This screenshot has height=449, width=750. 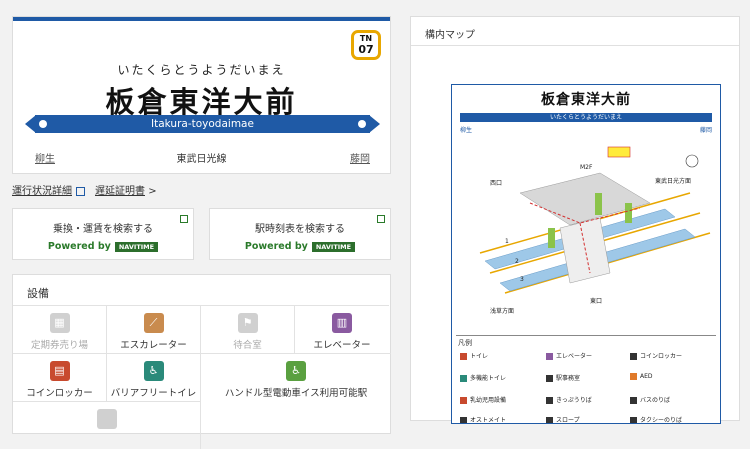 What do you see at coordinates (296, 371) in the screenshot?
I see `wheelchair-icon: ♿` at bounding box center [296, 371].